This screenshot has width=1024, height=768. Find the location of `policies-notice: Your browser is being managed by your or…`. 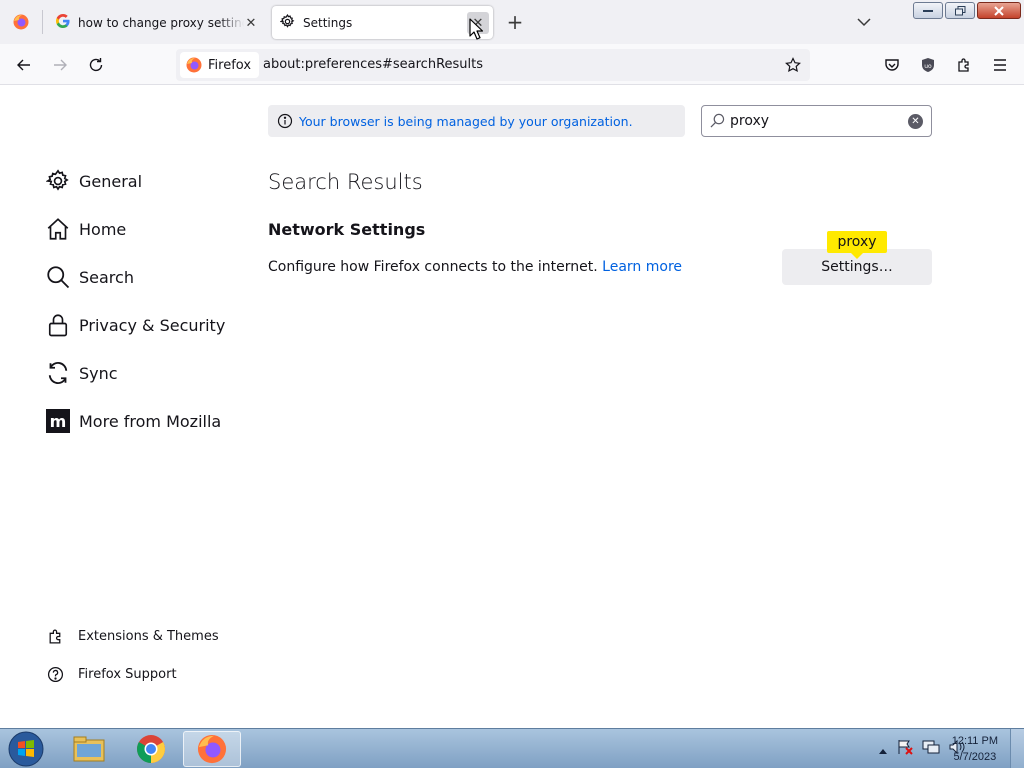

policies-notice: Your browser is being managed by your or… is located at coordinates (476, 121).